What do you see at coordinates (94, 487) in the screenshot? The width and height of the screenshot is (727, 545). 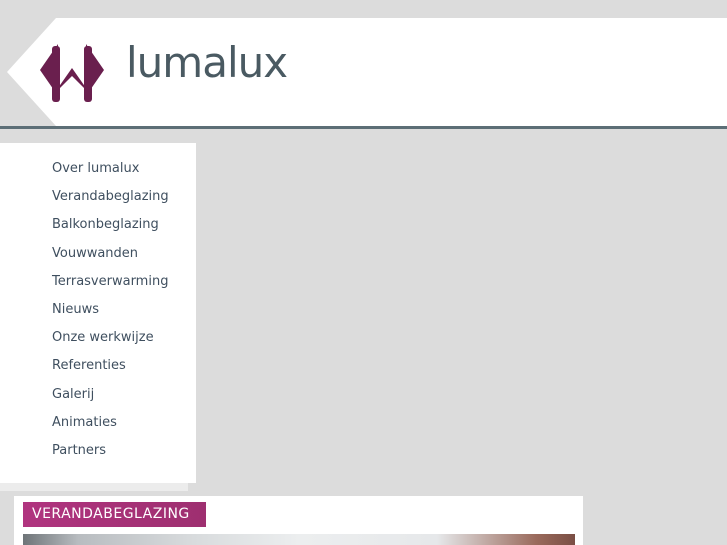 I see `sidebar-shadow` at bounding box center [94, 487].